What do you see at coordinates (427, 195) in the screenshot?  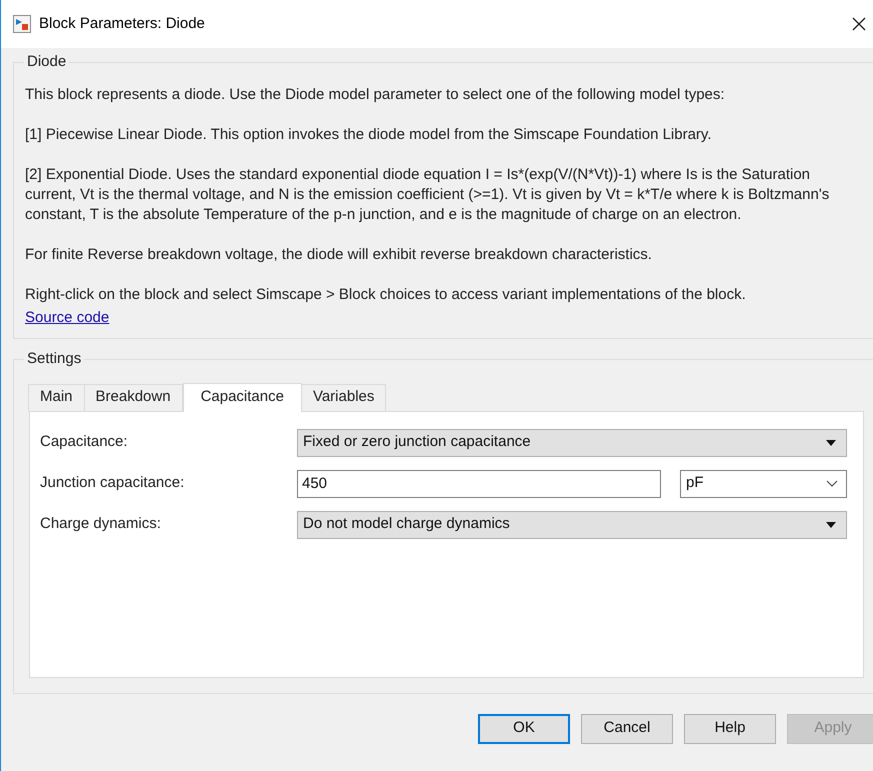 I see `description-paragraph: [2] Exponential Diode. Uses the standard exponential diode equation I = Is*(exp(V/(N*Vt))-1) where Is is the Saturation current, Vt is the thermal voltage, and N is the emission coefficient (>=1). Vt is given by Vt = k*T/e where k is Boltzmann's constant, T is the absolute Temperature of the p-n junction, and e is the magnitude of charge on an electron.` at bounding box center [427, 195].